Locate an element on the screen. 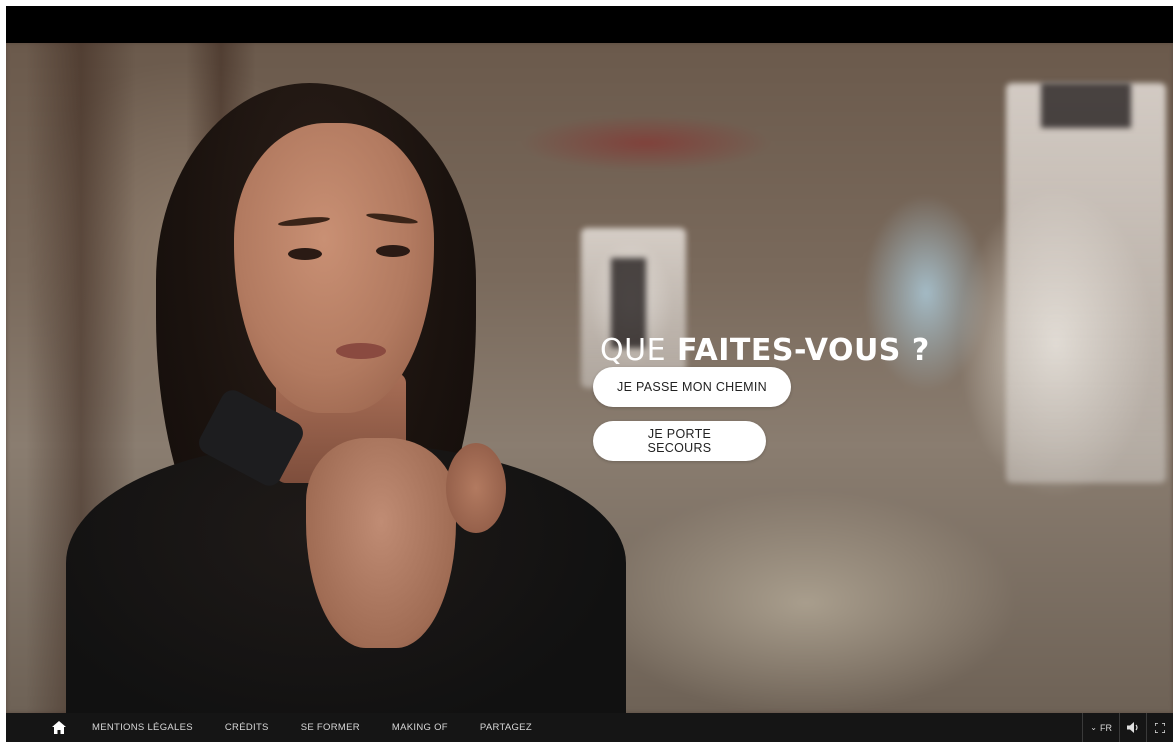 This screenshot has width=1173, height=742. chevron-down-icon: ⌄ is located at coordinates (1093, 727).